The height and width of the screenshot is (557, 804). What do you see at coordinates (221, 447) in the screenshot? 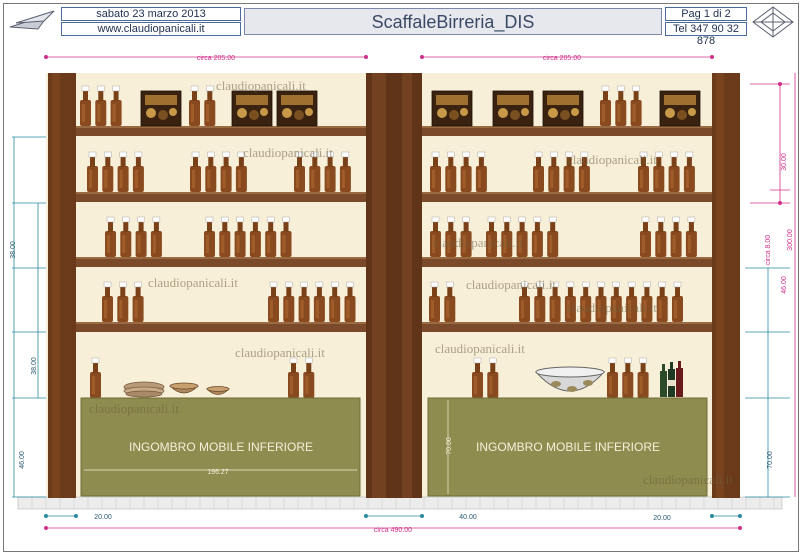
I see `cabinet-left-label: INGOMBRO MOBILE INFERIORE` at bounding box center [221, 447].